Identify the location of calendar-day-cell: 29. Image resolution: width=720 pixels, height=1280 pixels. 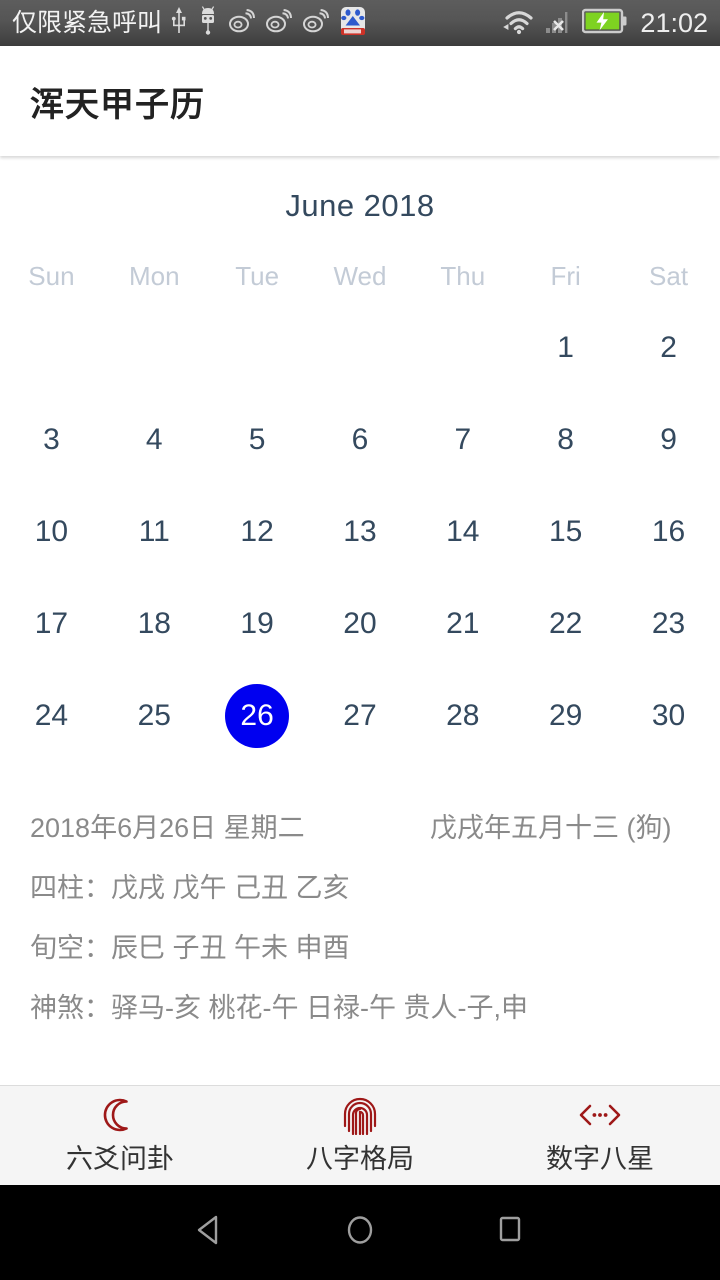
(565, 716).